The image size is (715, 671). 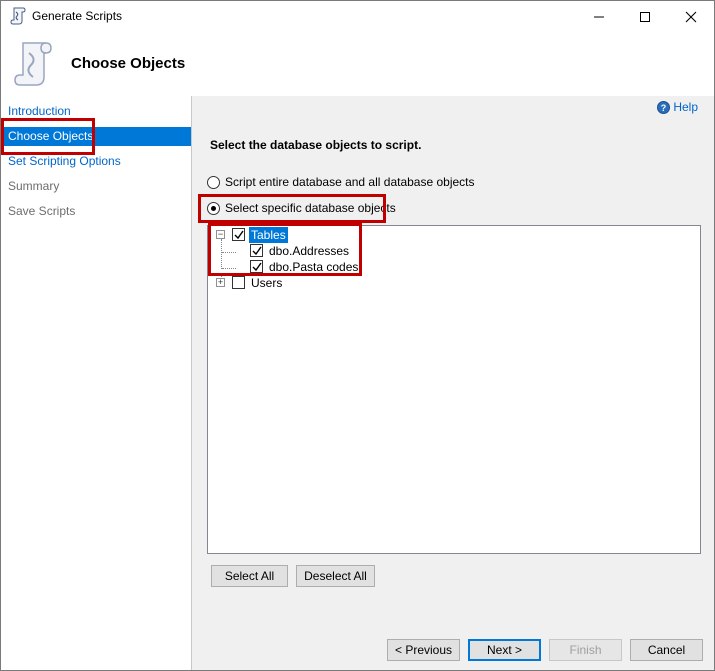 What do you see at coordinates (313, 267) in the screenshot?
I see `tree-node-label: dbo.Pasta codes` at bounding box center [313, 267].